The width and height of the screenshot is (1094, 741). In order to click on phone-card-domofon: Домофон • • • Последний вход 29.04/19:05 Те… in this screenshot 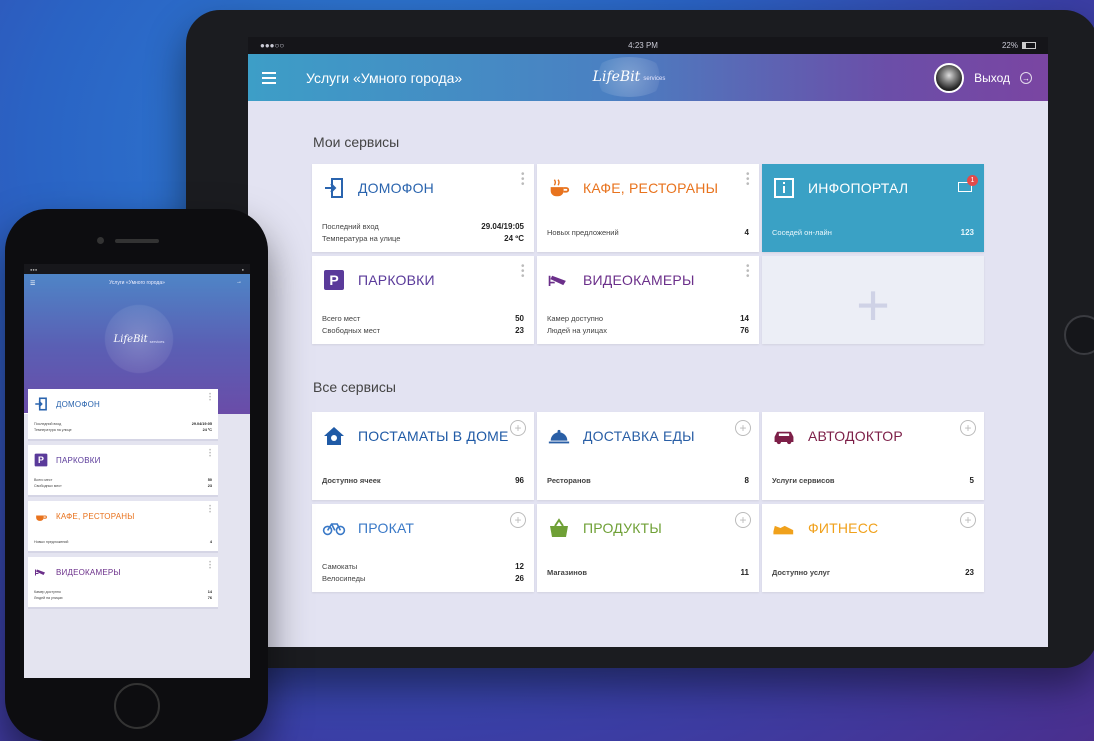, I will do `click(123, 414)`.